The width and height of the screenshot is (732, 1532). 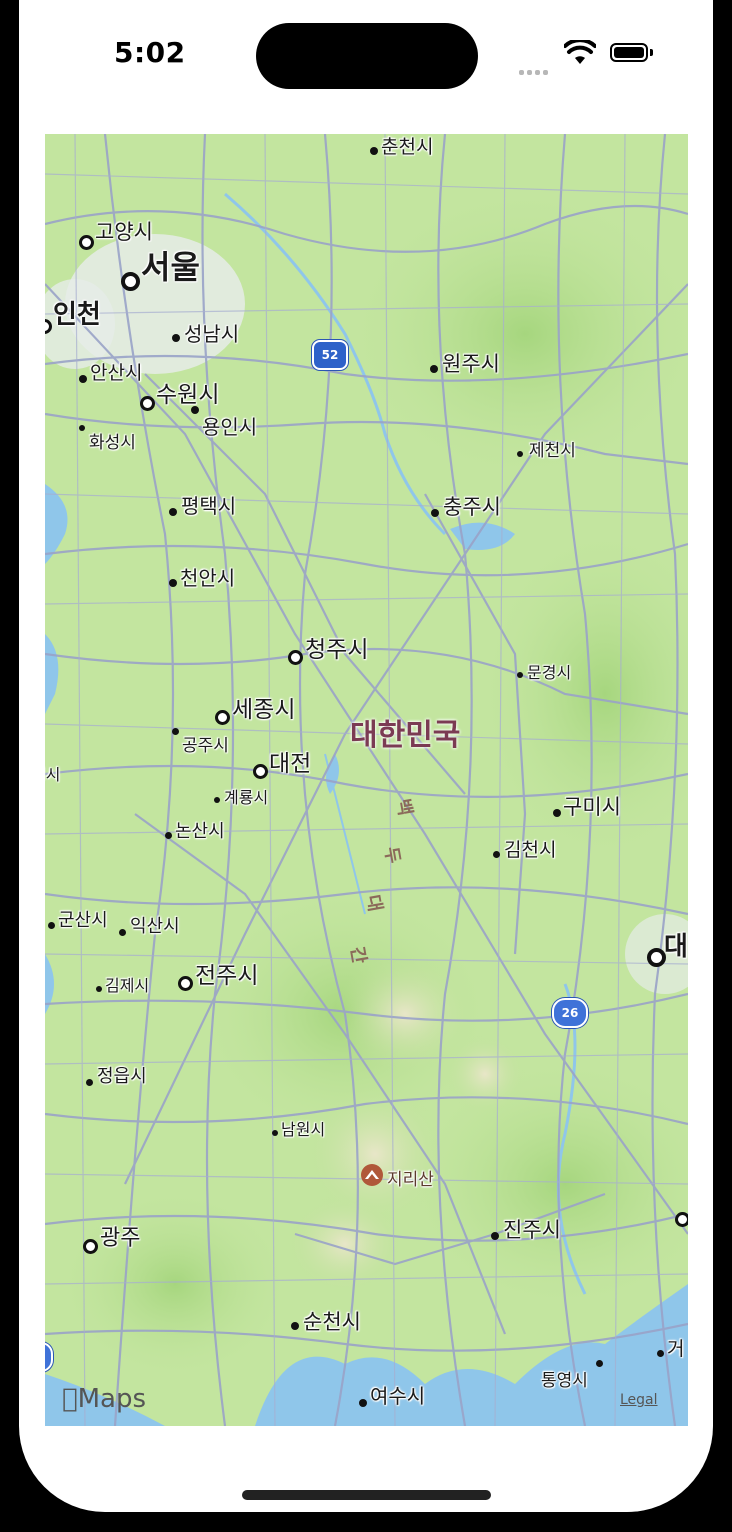 I want to click on city-label: 안산시, so click(x=116, y=371).